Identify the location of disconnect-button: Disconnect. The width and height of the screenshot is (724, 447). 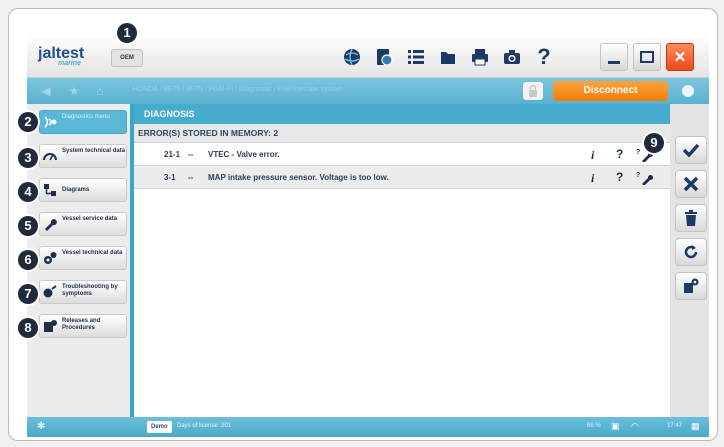
(610, 91).